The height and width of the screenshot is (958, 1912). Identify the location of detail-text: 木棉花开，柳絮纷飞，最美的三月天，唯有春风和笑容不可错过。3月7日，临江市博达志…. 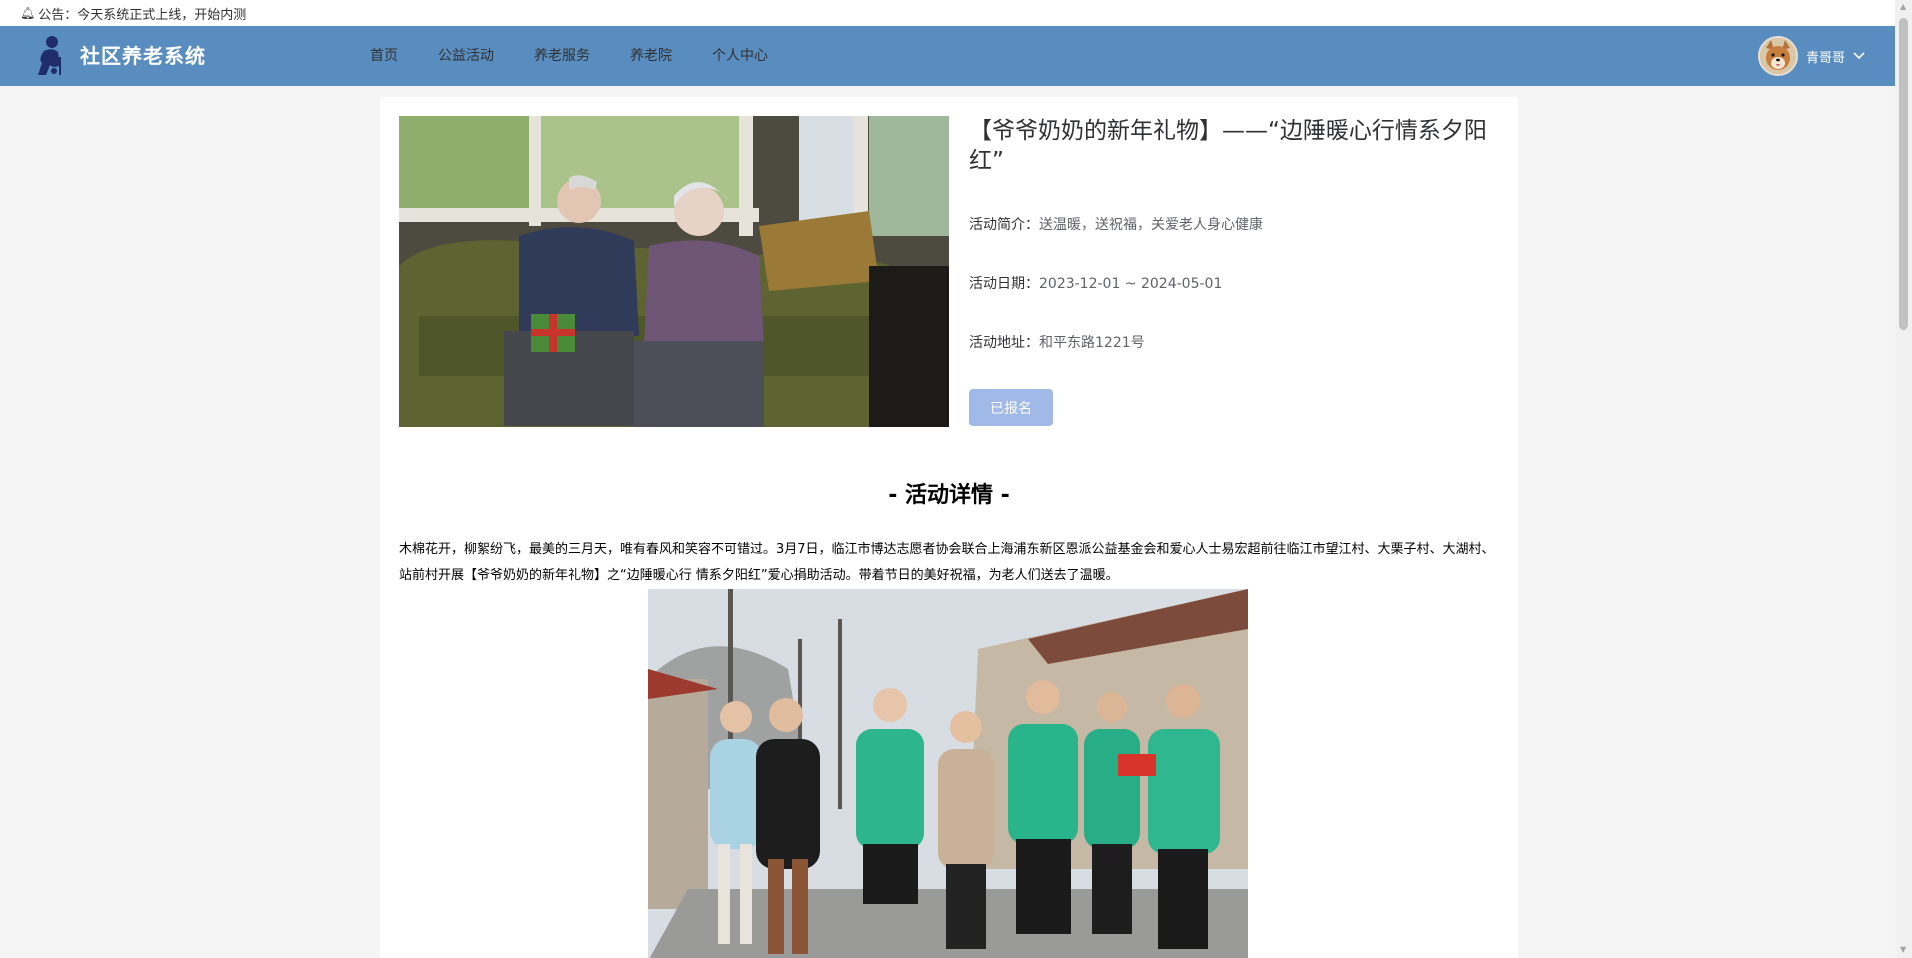
(947, 562).